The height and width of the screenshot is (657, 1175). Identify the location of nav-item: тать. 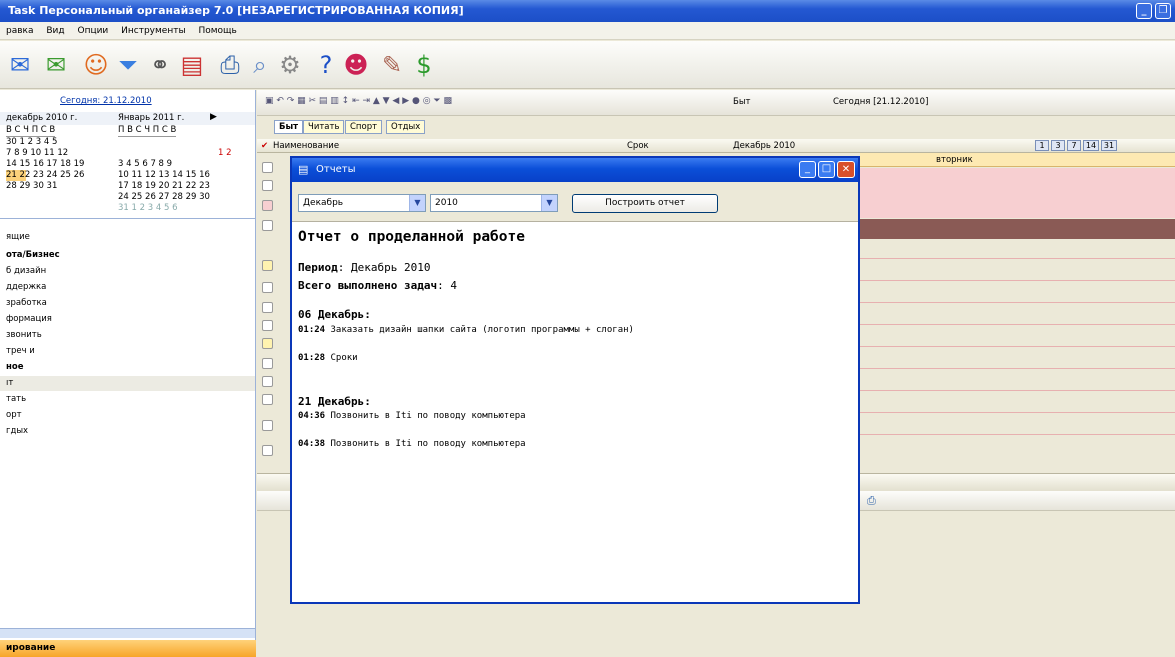
(127, 399).